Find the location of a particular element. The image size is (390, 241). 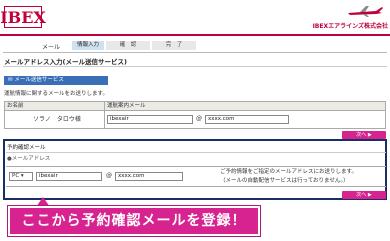

email-header: 運航案内メール is located at coordinates (245, 106).